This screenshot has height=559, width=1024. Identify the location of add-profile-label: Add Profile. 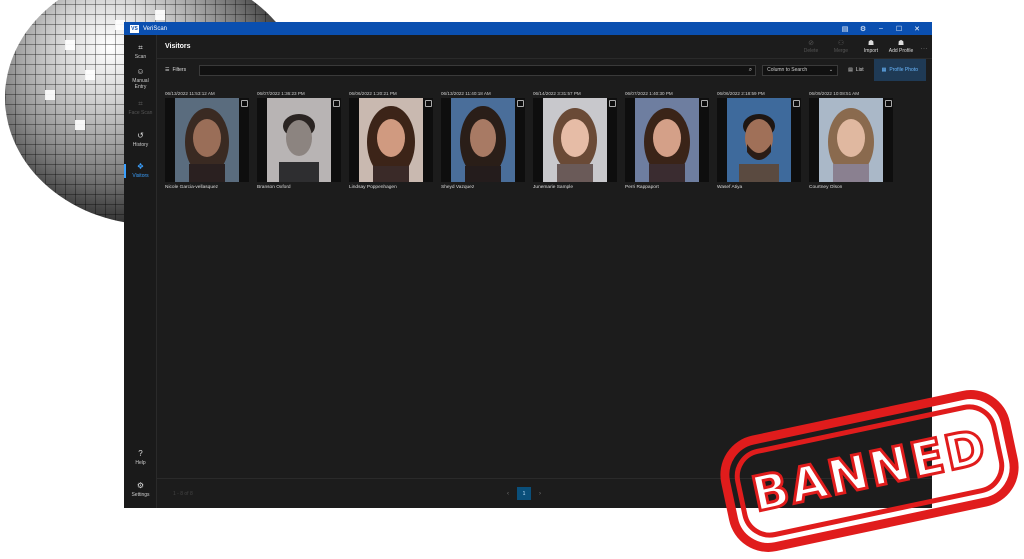
(901, 51).